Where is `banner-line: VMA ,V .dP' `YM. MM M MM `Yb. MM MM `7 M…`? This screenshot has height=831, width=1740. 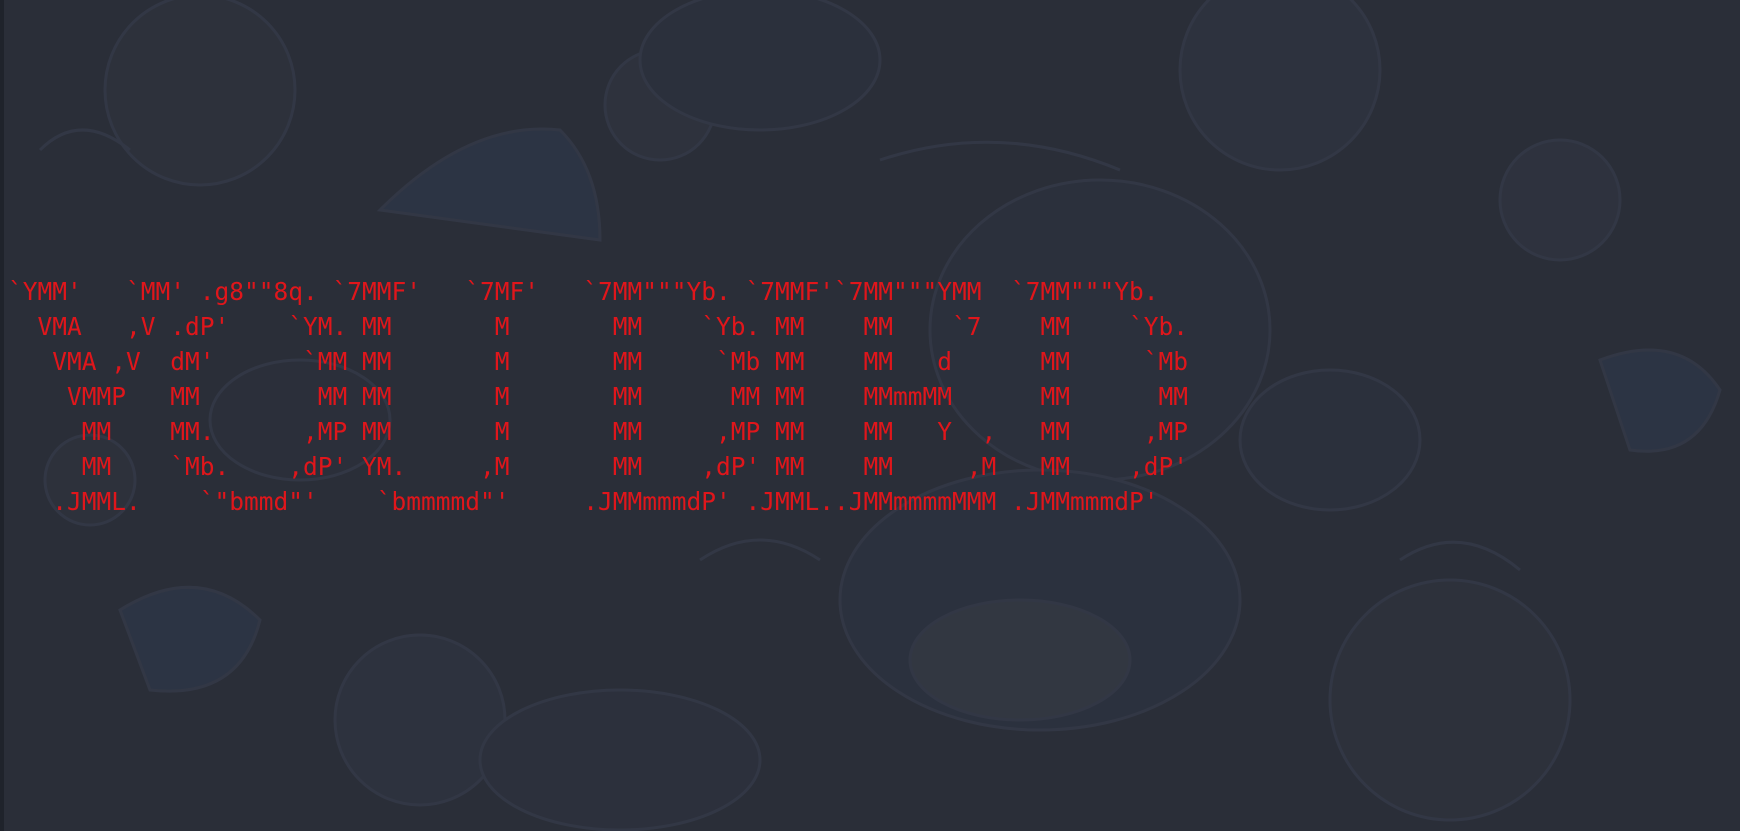 banner-line: VMA ,V .dP' `YM. MM M MM `Yb. MM MM `7 M… is located at coordinates (598, 326).